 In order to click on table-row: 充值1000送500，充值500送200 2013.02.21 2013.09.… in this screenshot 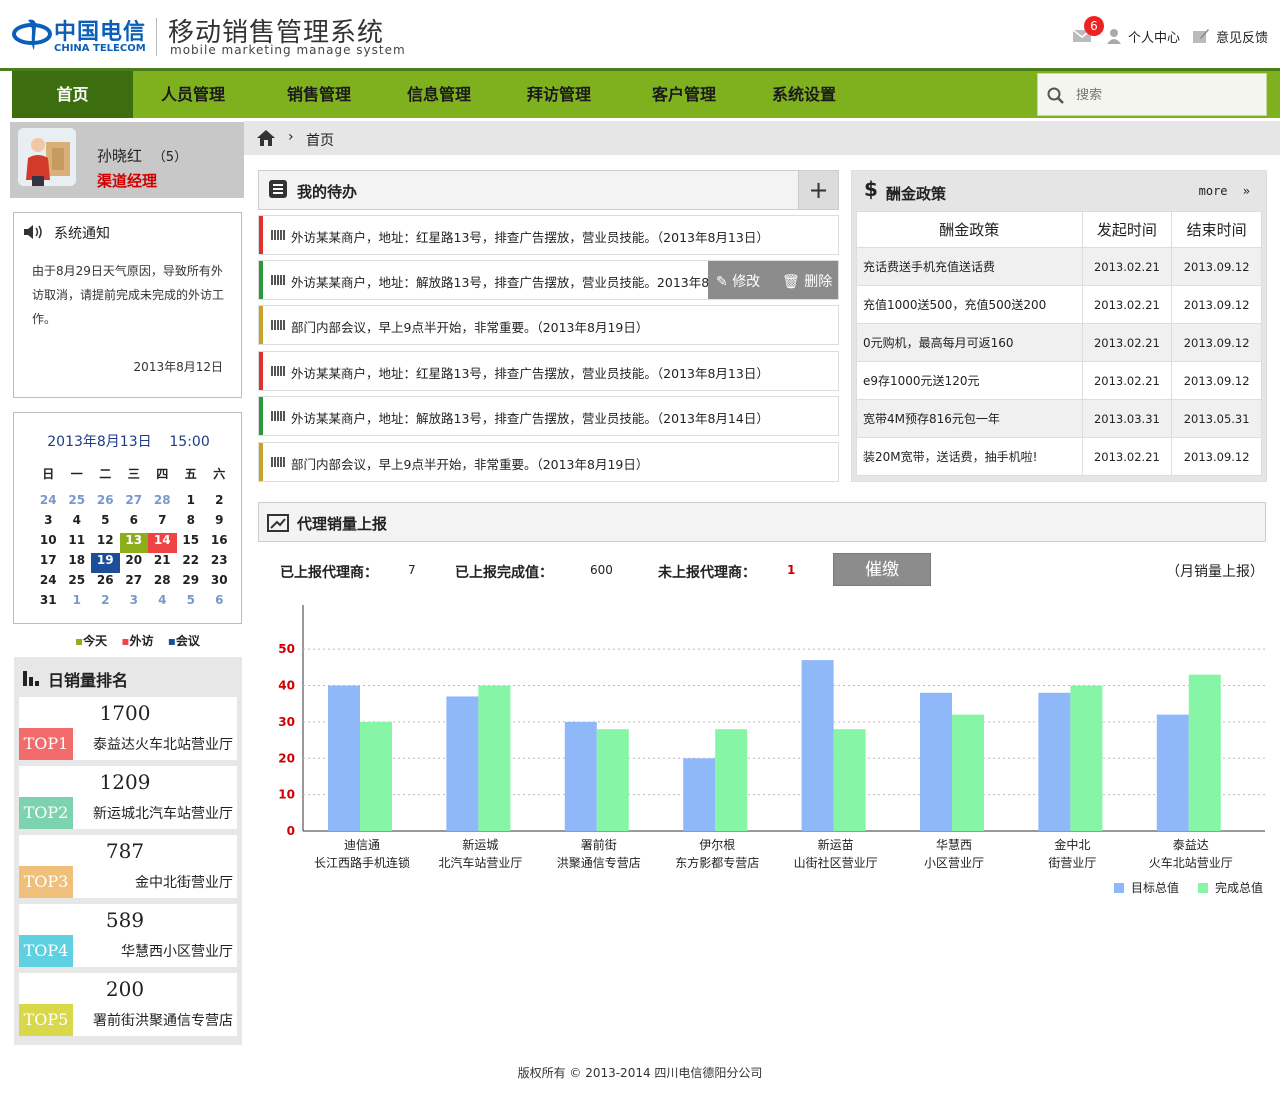, I will do `click(1059, 304)`.